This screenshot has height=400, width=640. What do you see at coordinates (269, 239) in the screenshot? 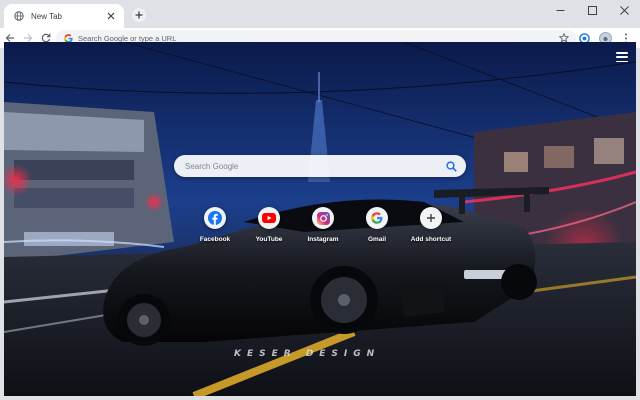
I see `shortcut-label: YouTube` at bounding box center [269, 239].